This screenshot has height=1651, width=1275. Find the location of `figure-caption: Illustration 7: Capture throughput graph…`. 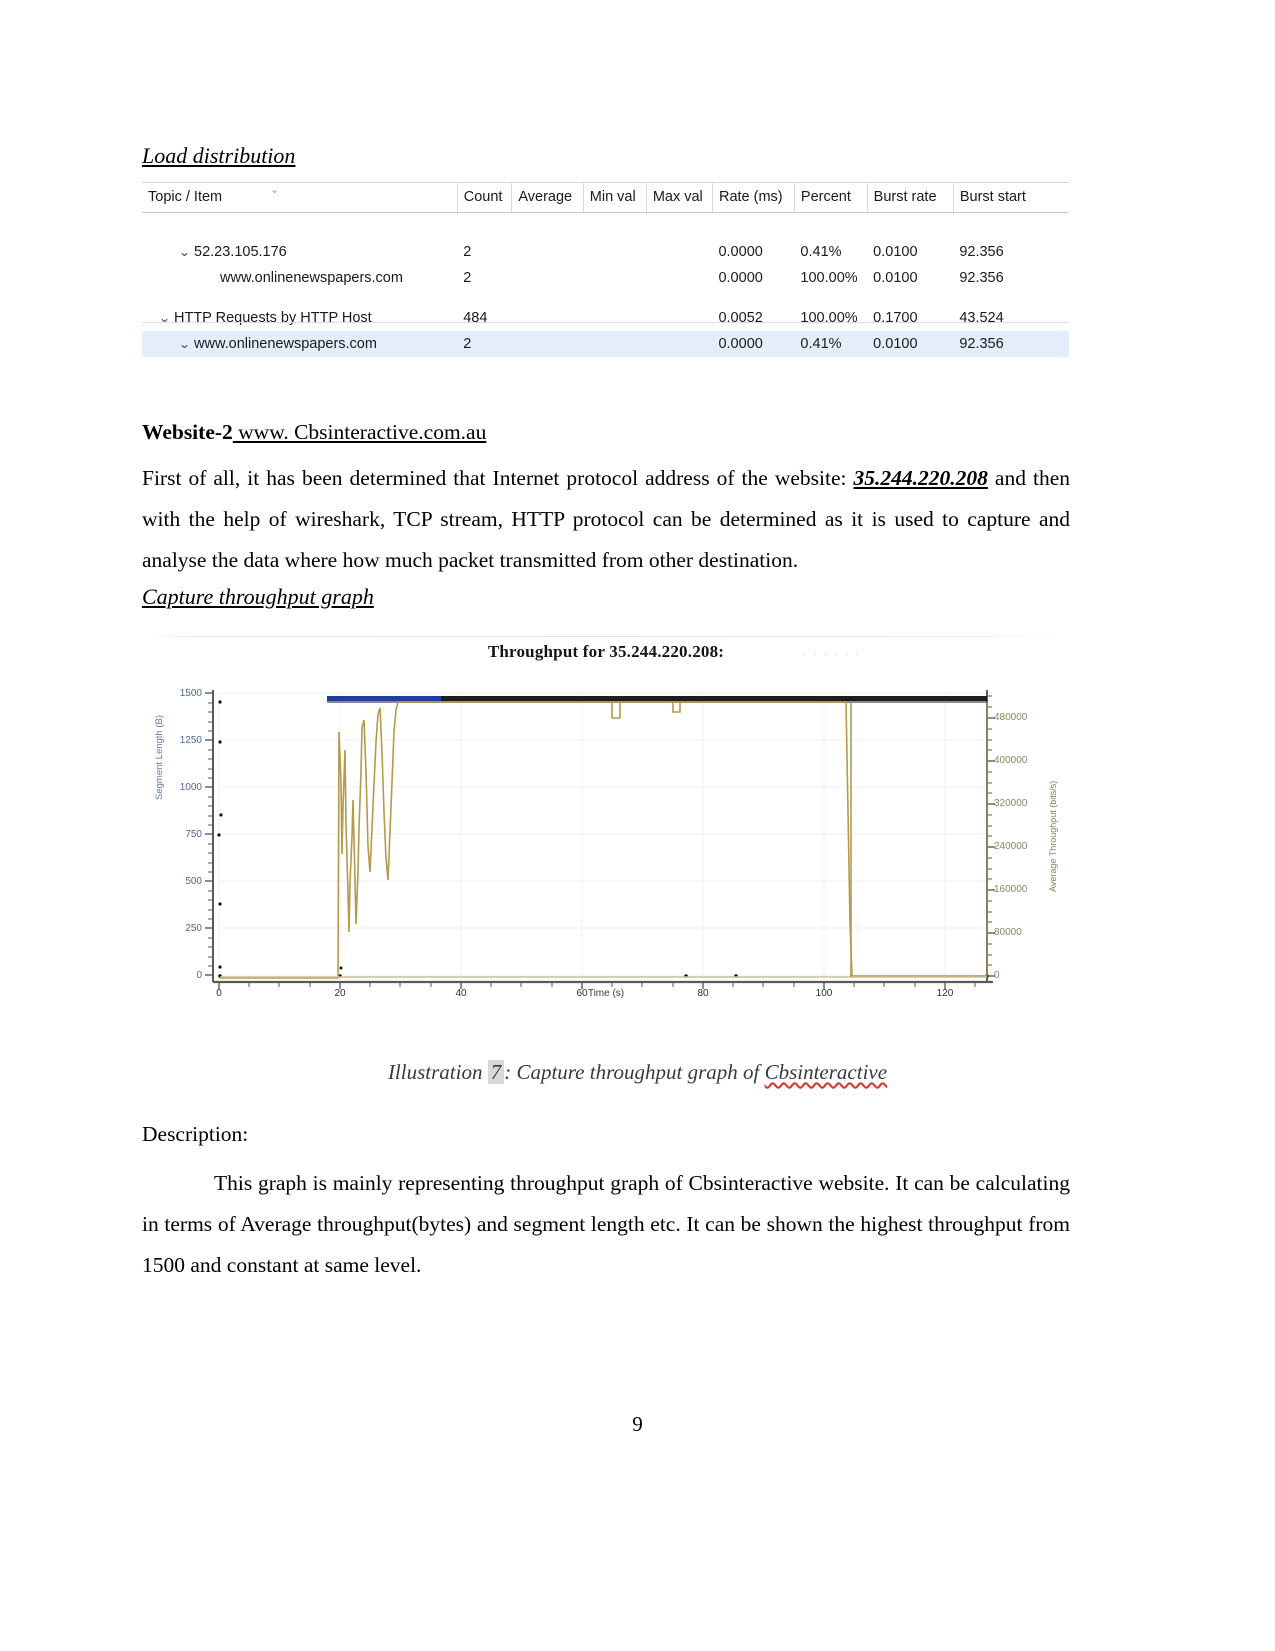

figure-caption: Illustration 7: Capture throughput graph… is located at coordinates (637, 1072).